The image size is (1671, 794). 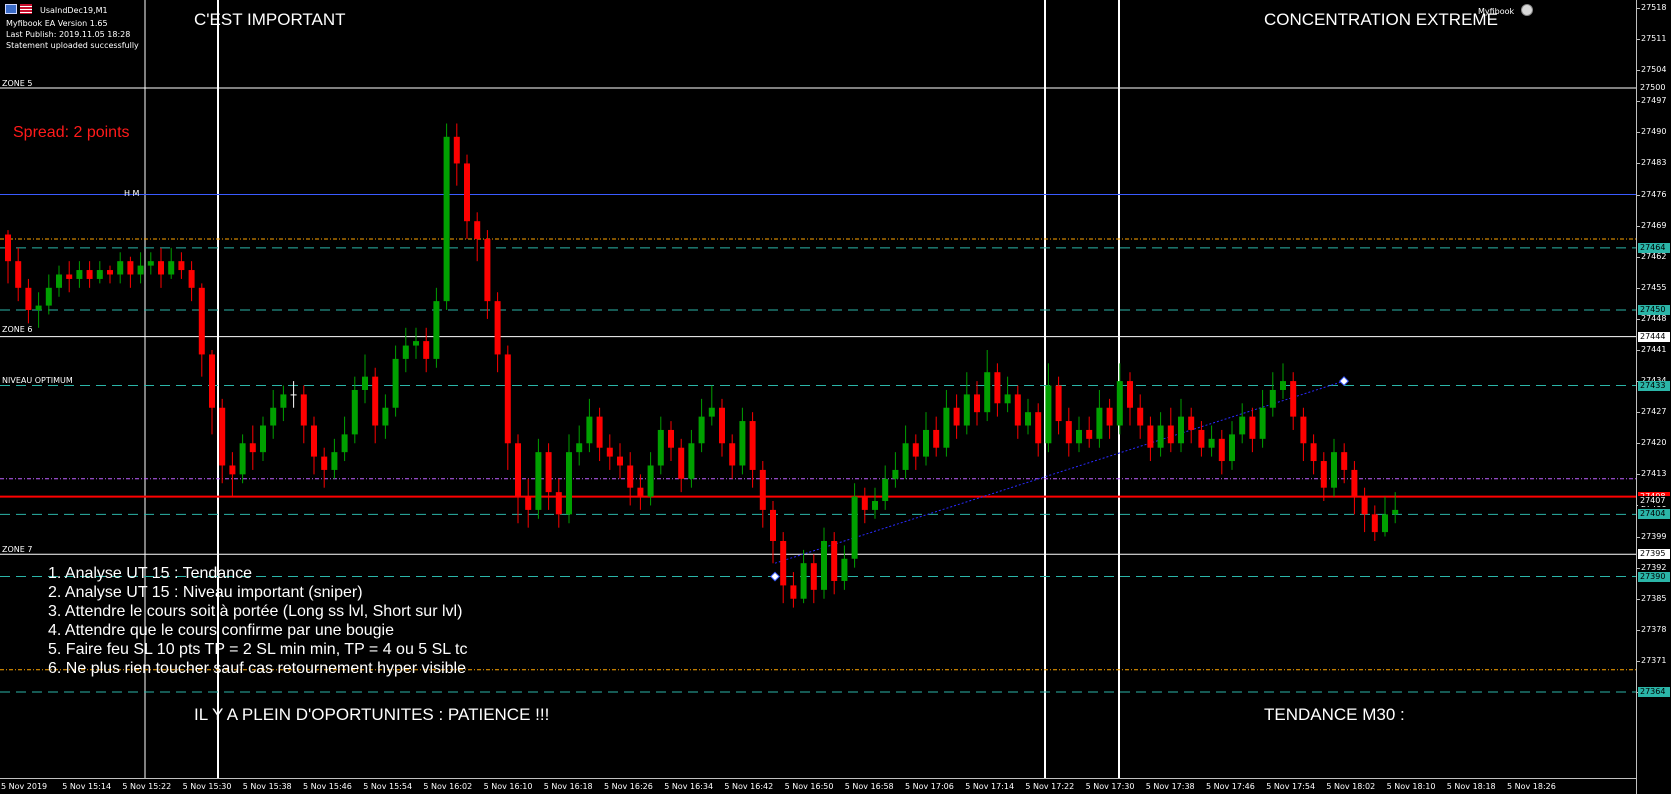 What do you see at coordinates (24, 786) in the screenshot?
I see `time-tick: 5 Nov 2019` at bounding box center [24, 786].